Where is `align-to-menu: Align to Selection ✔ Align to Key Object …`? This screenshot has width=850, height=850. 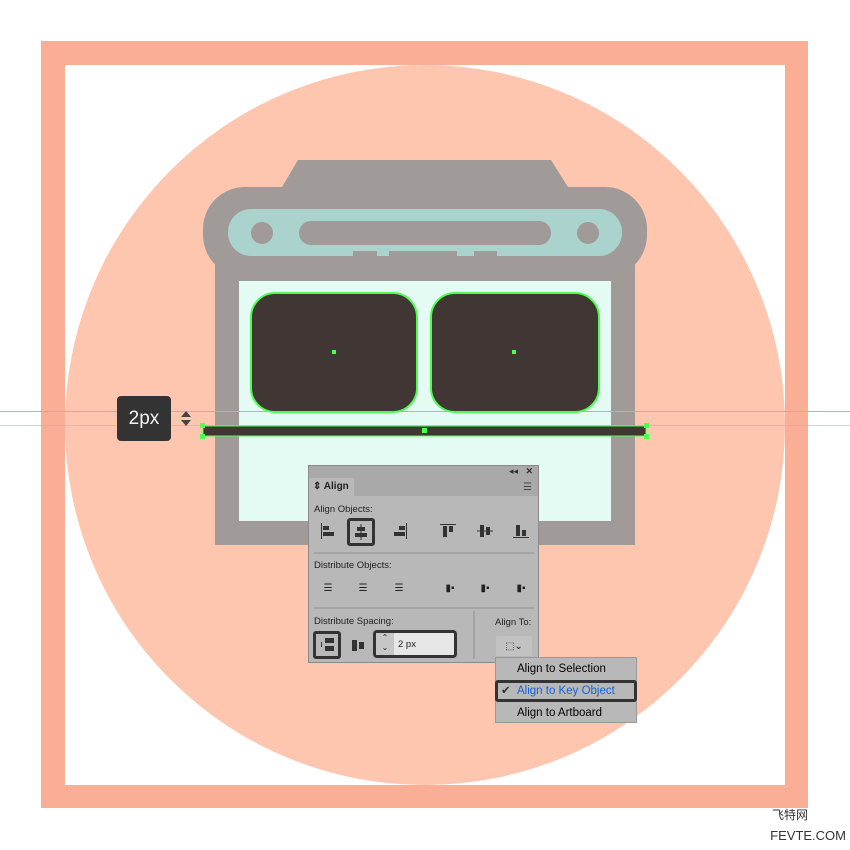 align-to-menu: Align to Selection ✔ Align to Key Object … is located at coordinates (566, 690).